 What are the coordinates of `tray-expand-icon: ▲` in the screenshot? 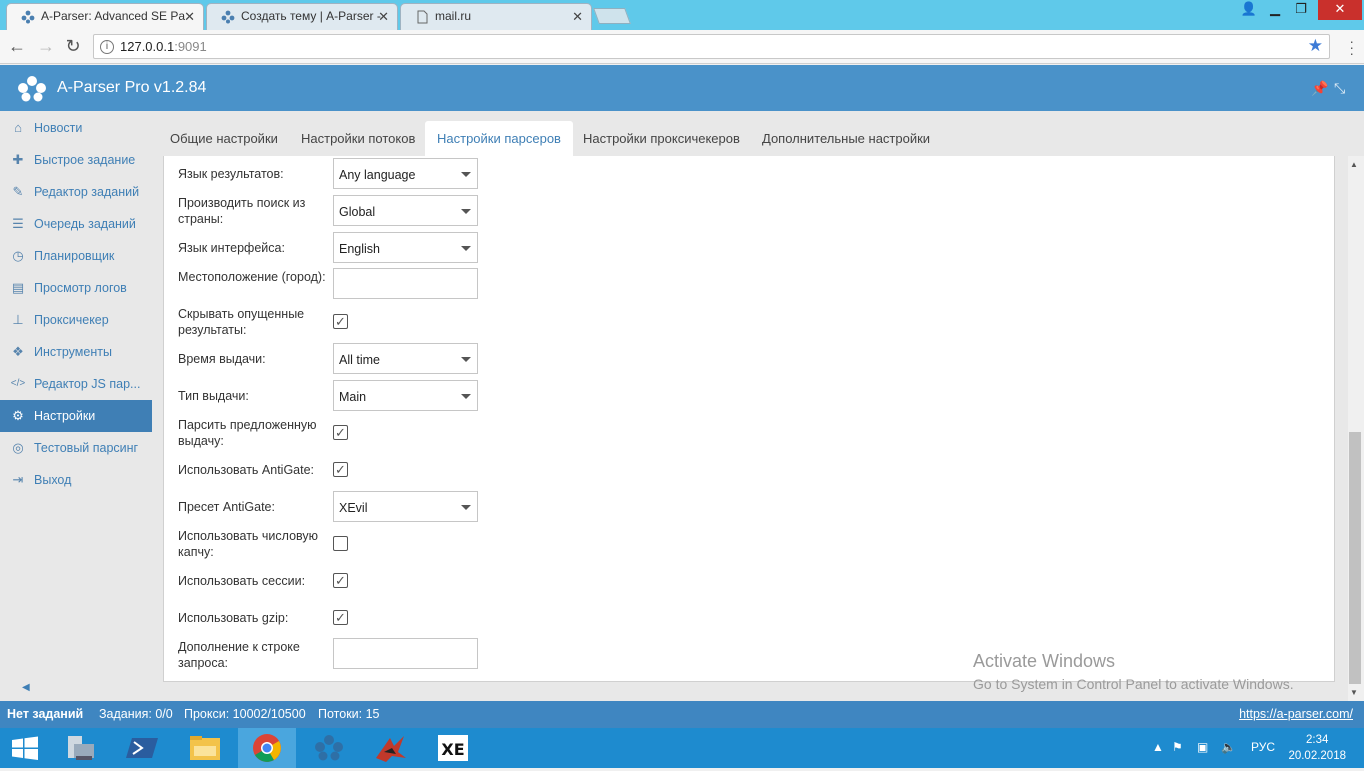 It's located at (1158, 747).